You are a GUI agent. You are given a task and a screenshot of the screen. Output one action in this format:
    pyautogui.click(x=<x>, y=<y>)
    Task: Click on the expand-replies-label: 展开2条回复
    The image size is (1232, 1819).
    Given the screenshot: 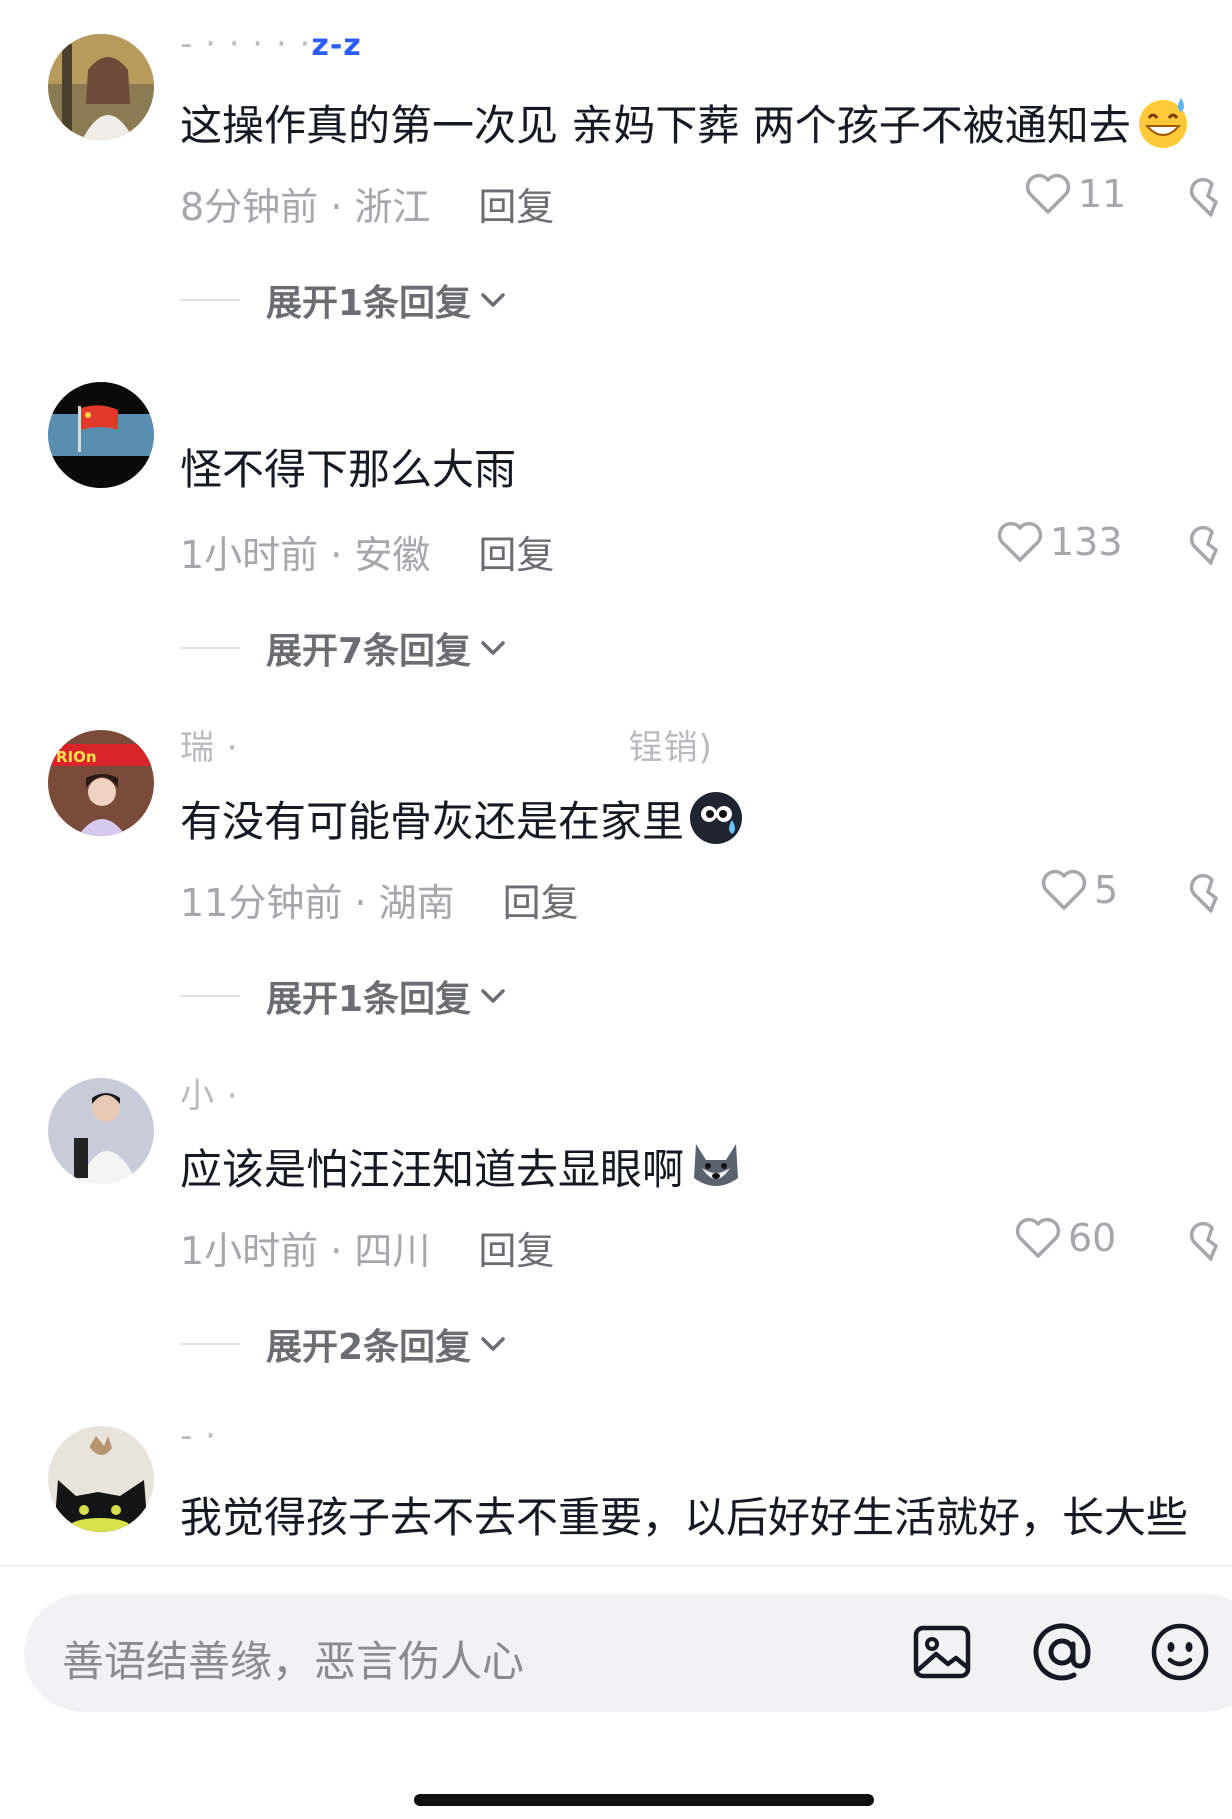 What is the action you would take?
    pyautogui.click(x=369, y=1347)
    